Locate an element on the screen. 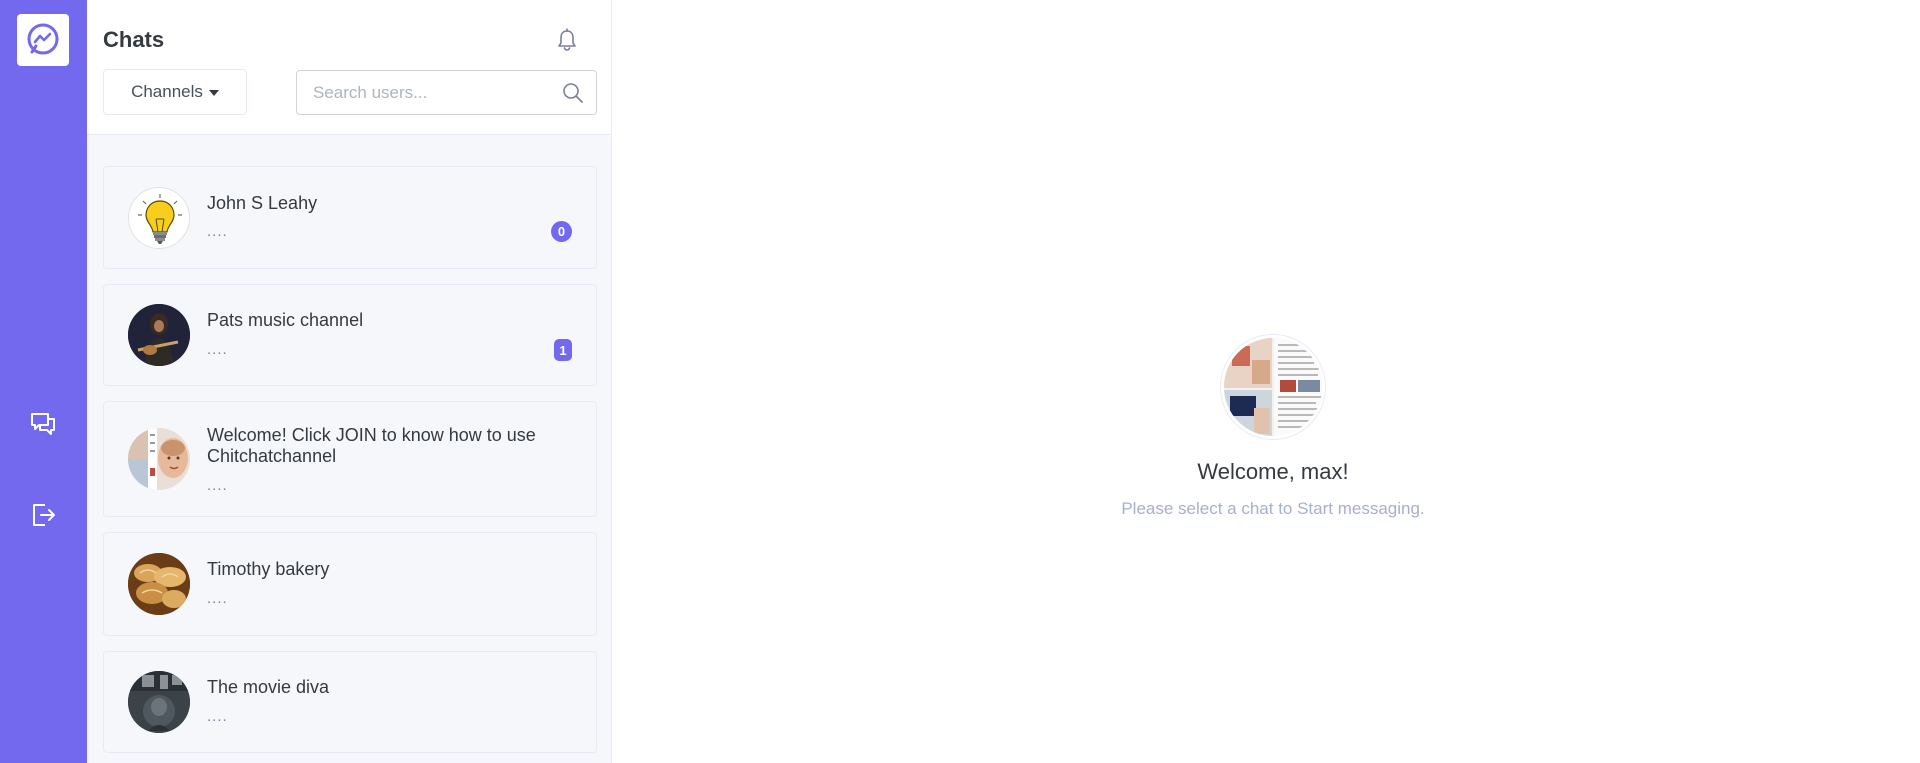  chat-bubbles-icon is located at coordinates (43, 424).